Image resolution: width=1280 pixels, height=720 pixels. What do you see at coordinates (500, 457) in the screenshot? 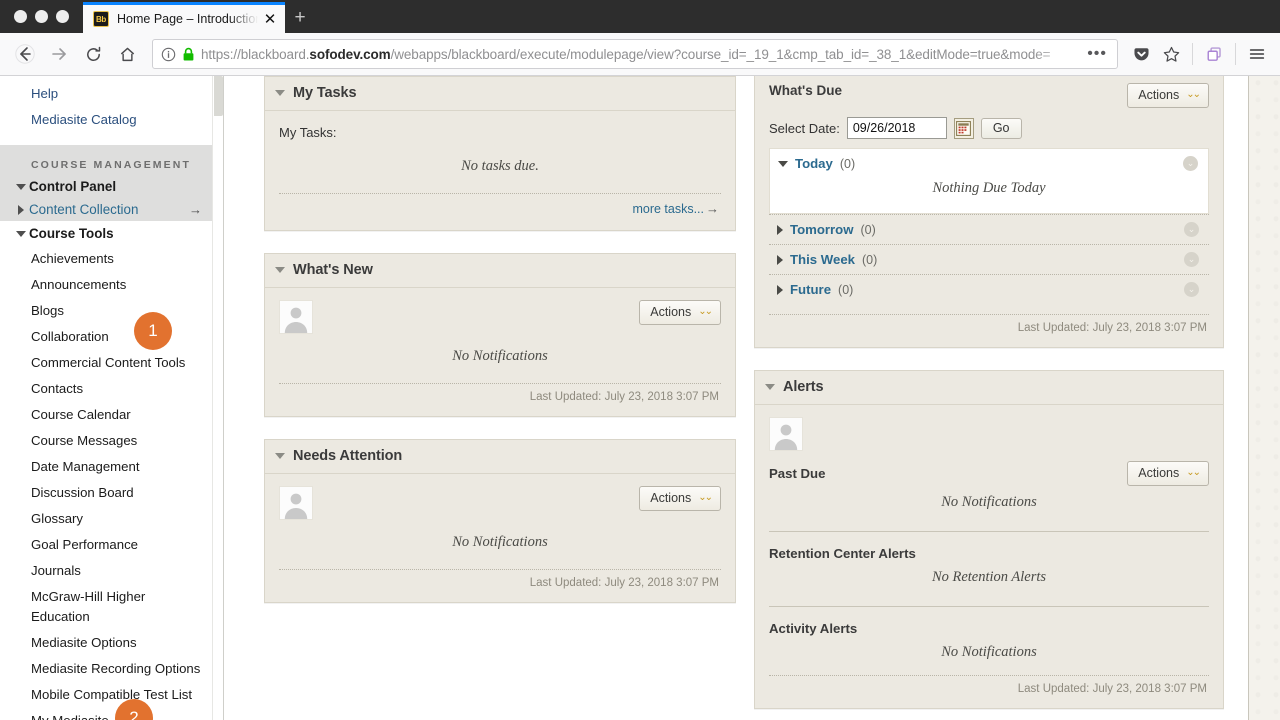
I see `needs-attention-header: Needs Attention` at bounding box center [500, 457].